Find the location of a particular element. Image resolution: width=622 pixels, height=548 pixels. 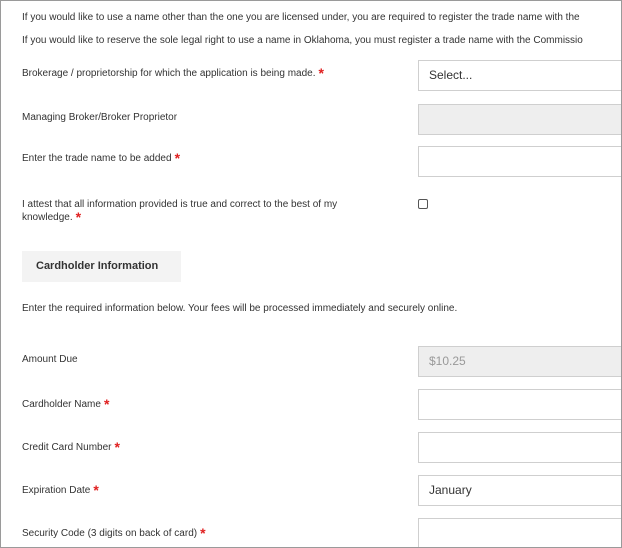

trade-name-label: Enter the trade name to be added * is located at coordinates (101, 158).